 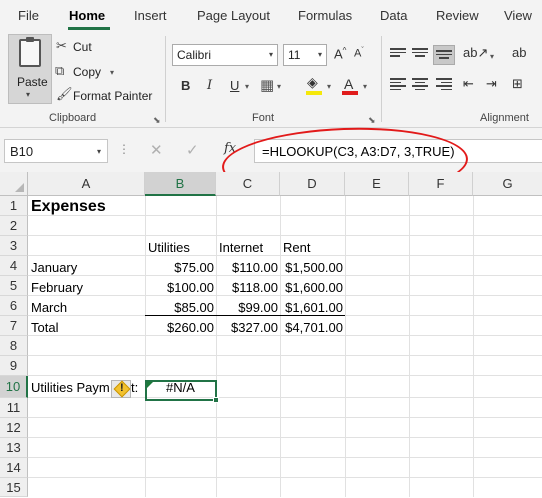 What do you see at coordinates (233, 15) in the screenshot?
I see `tab-page-layout: Page Layout` at bounding box center [233, 15].